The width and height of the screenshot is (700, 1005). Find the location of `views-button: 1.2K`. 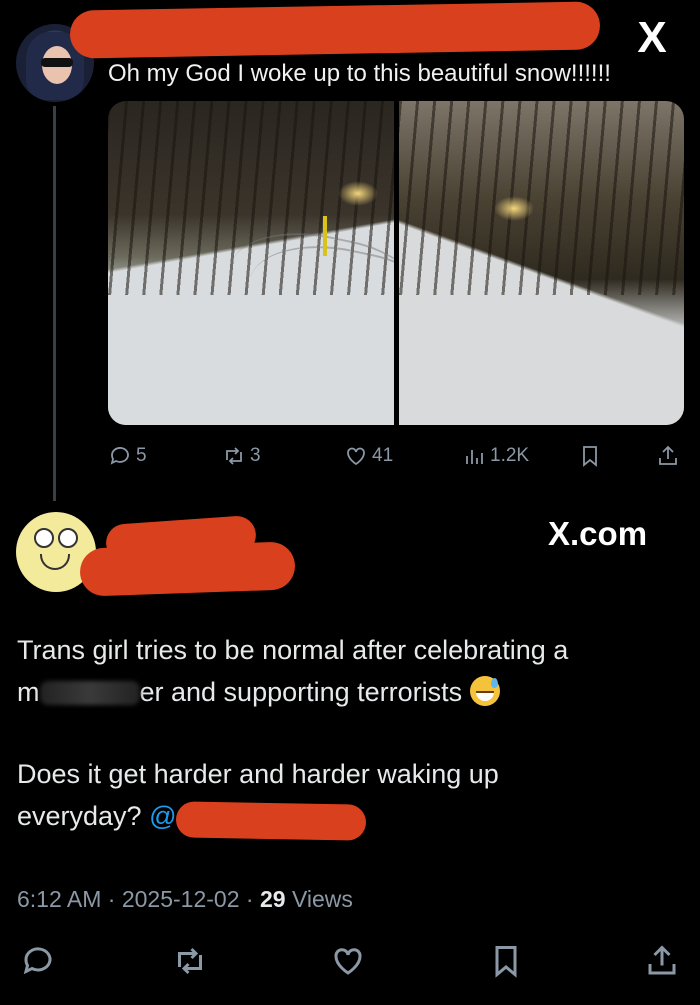

views-button: 1.2K is located at coordinates (495, 456).